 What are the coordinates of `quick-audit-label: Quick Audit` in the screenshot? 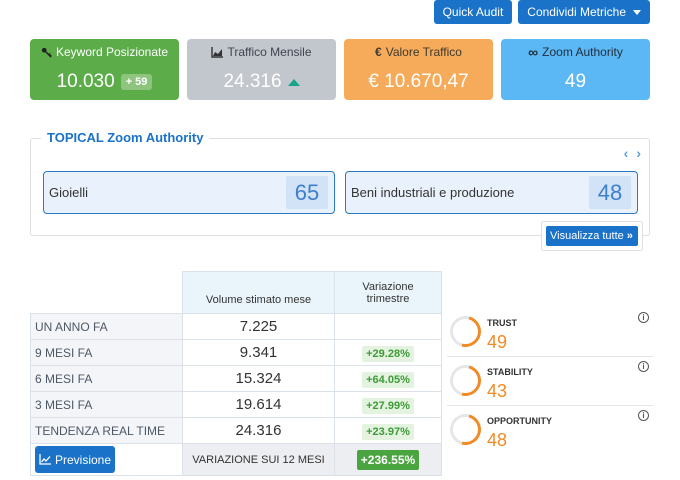 It's located at (473, 12).